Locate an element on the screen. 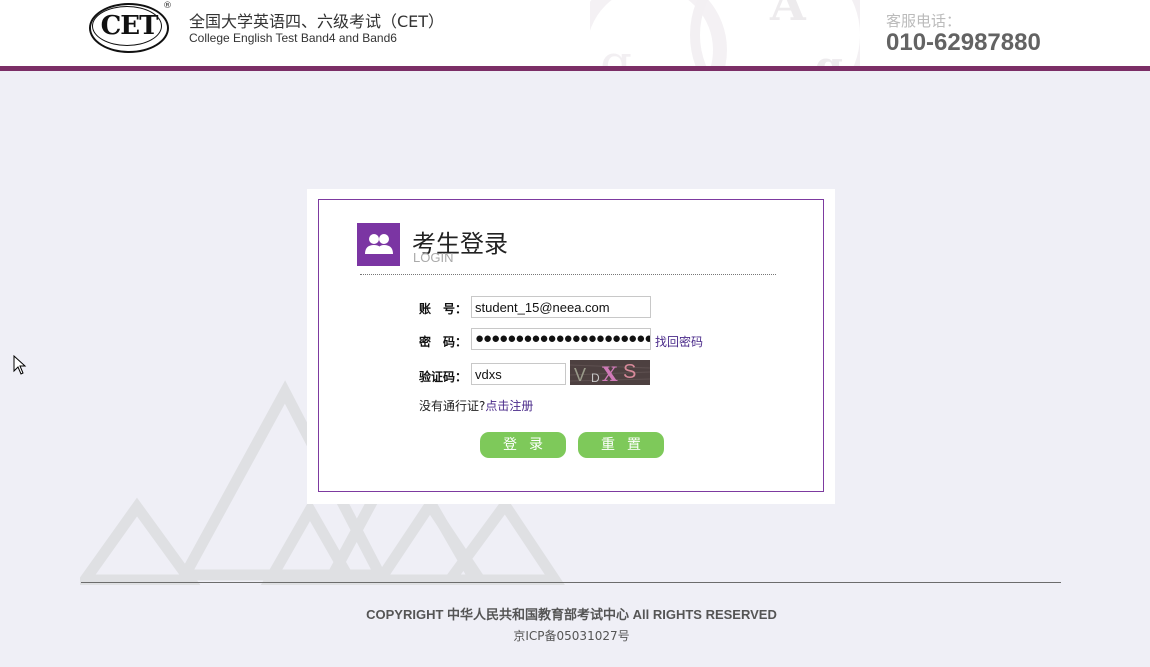 The image size is (1150, 667). register-prompt: 没有通行证?点击注册 is located at coordinates (476, 405).